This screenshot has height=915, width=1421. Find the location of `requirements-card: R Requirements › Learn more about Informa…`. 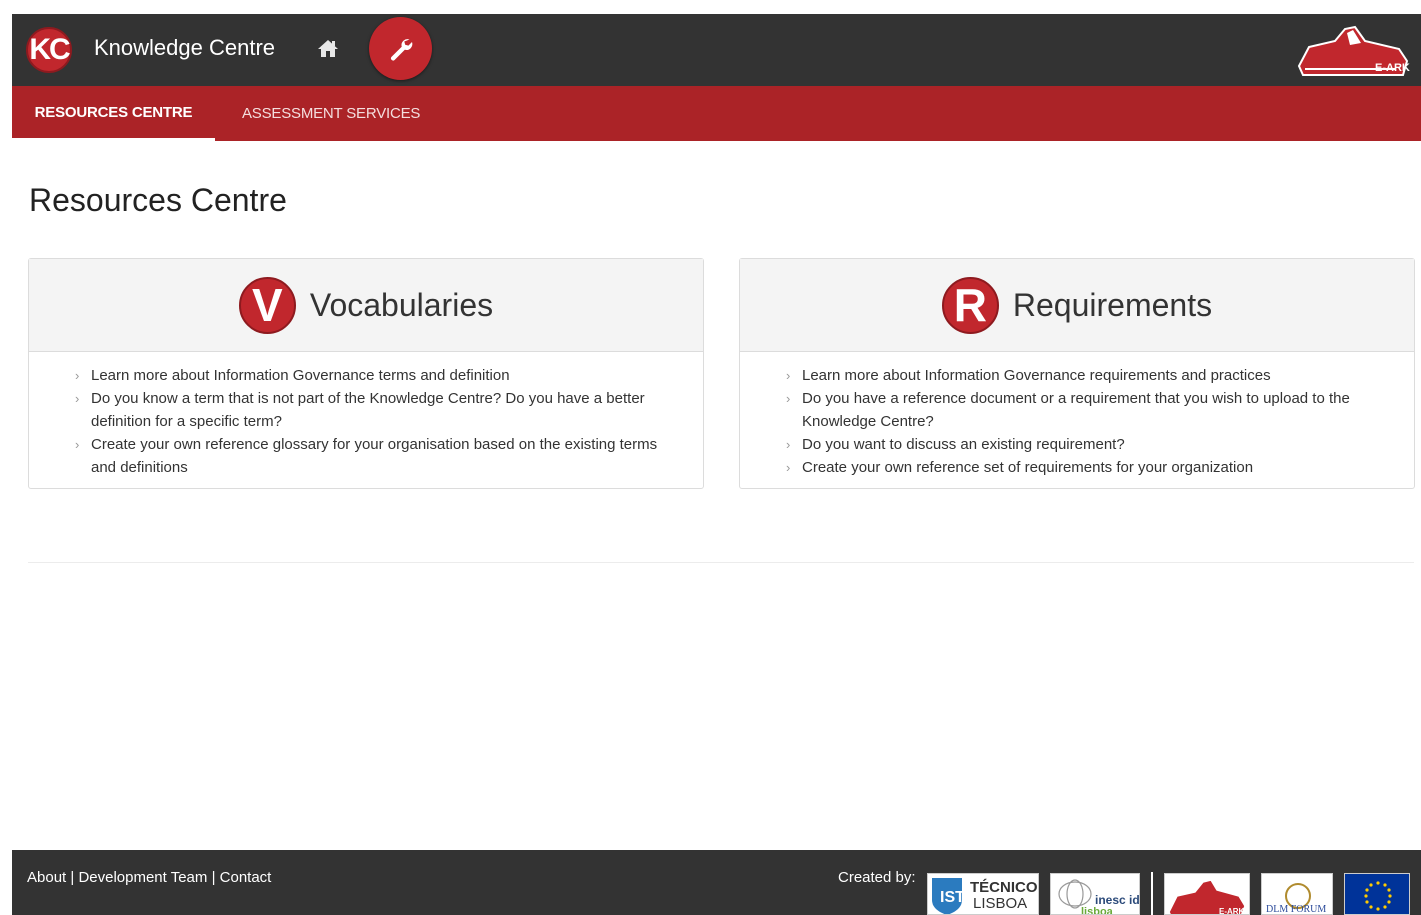

requirements-card: R Requirements › Learn more about Informa… is located at coordinates (1077, 373).